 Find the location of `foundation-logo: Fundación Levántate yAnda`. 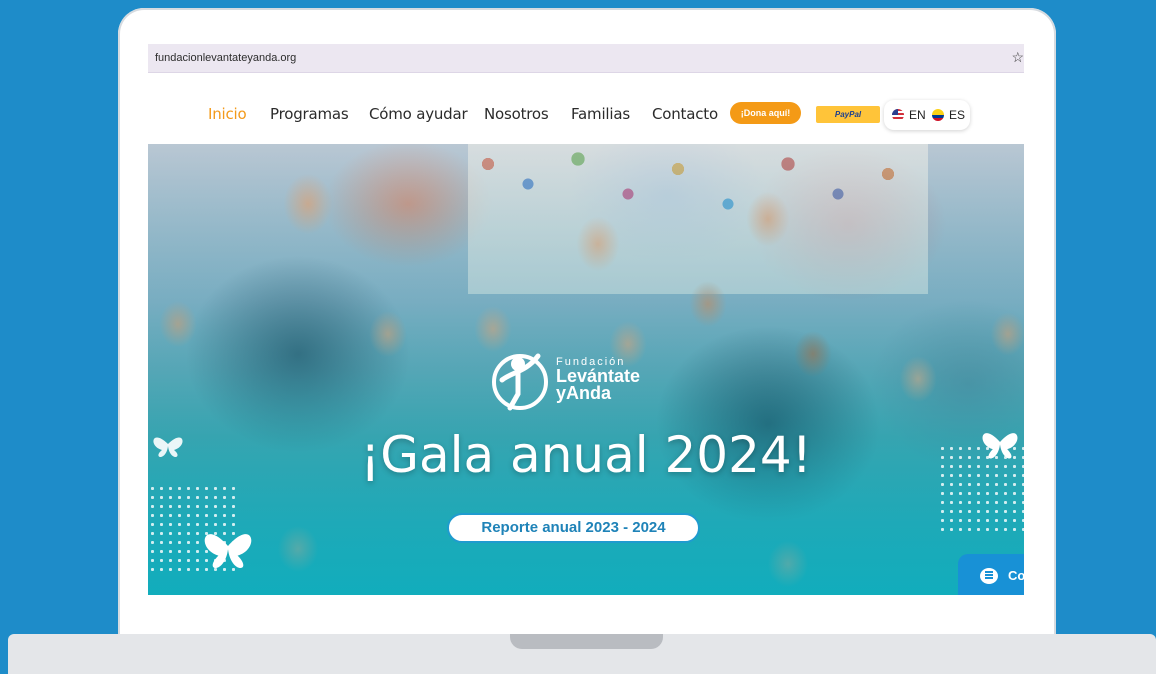

foundation-logo: Fundación Levántate yAnda is located at coordinates (568, 382).